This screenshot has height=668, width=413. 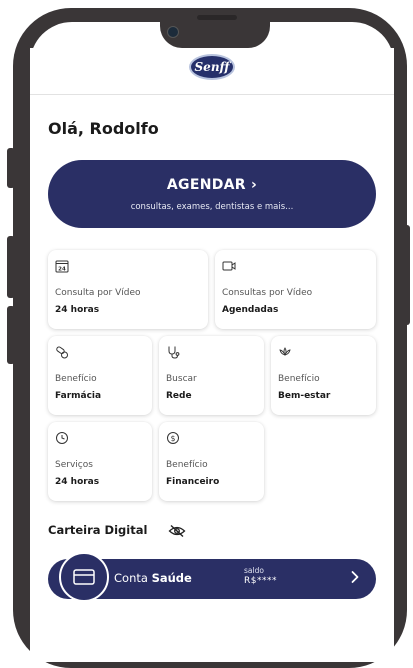 I want to click on card-beneficio-bem-estar: Benefício Bem-estar, so click(x=323, y=375).